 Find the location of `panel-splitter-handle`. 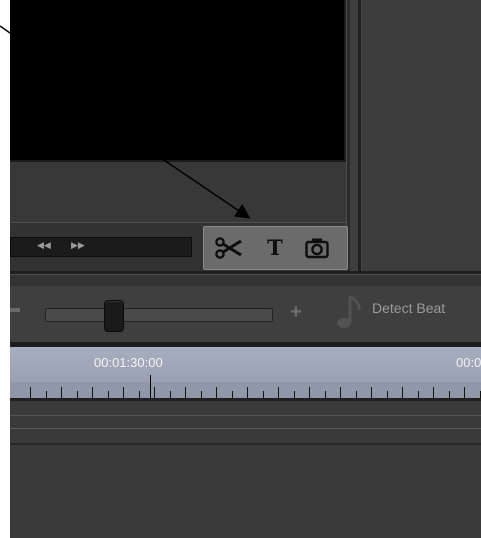

panel-splitter-handle is located at coordinates (354, 137).